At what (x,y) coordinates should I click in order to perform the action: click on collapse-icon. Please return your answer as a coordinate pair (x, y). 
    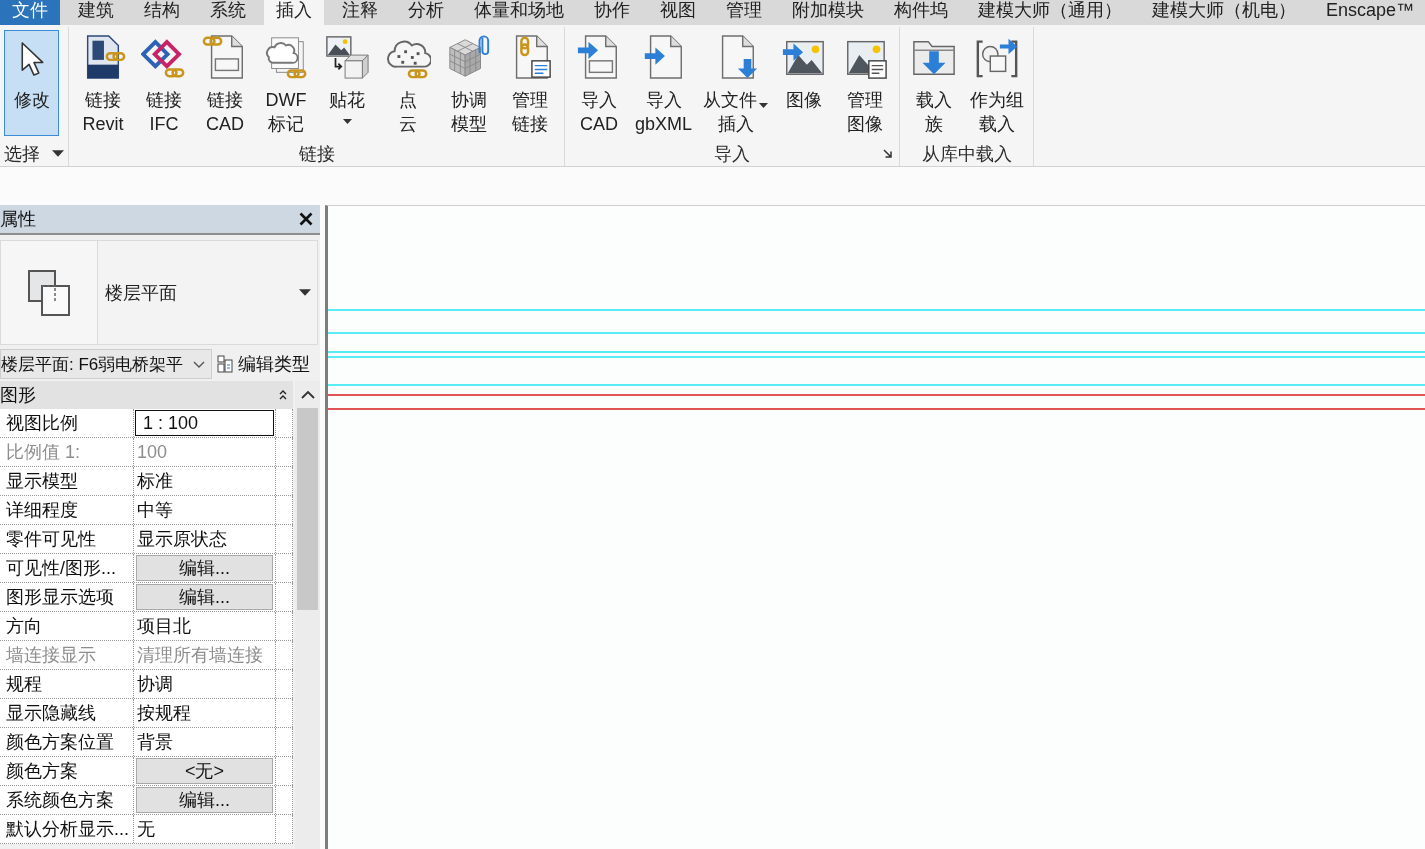
    Looking at the image, I should click on (283, 395).